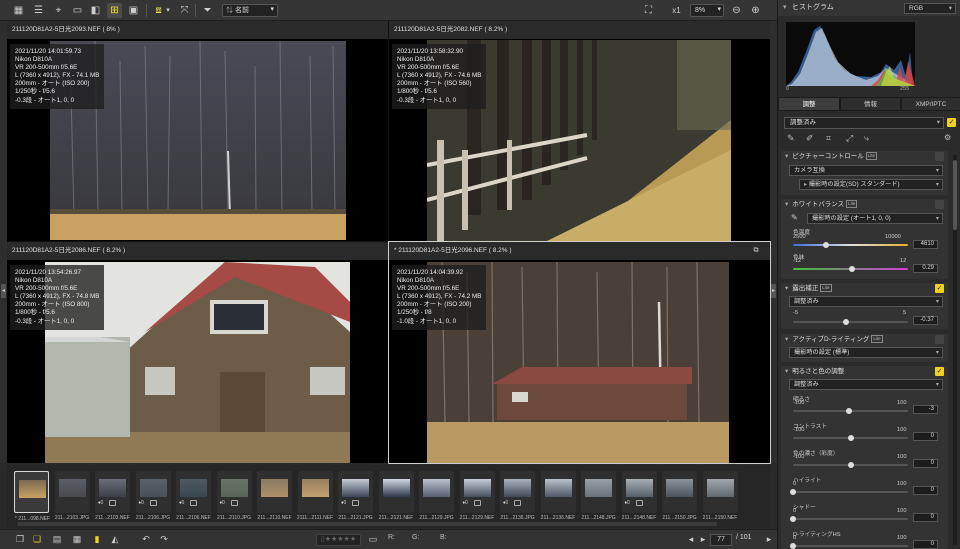 This screenshot has width=960, height=549. I want to click on temp-slider, so click(850, 245).